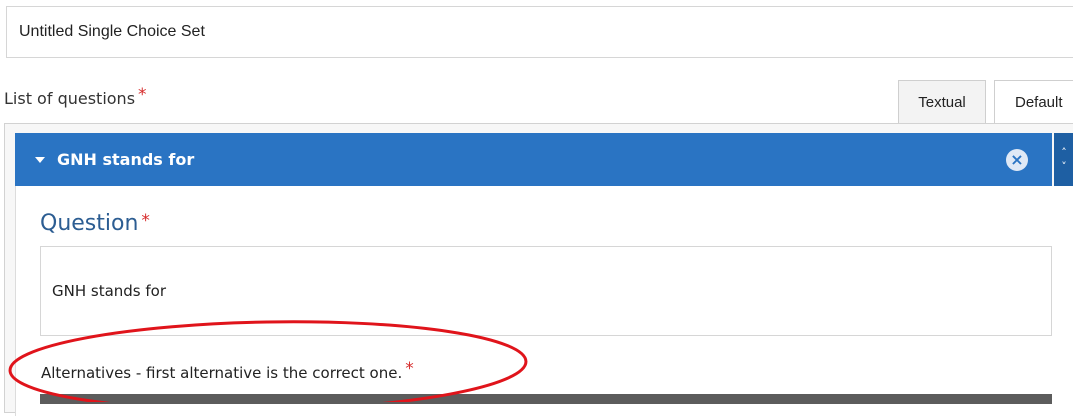 The image size is (1073, 416). I want to click on chevron-down-icon: ˅, so click(1064, 167).